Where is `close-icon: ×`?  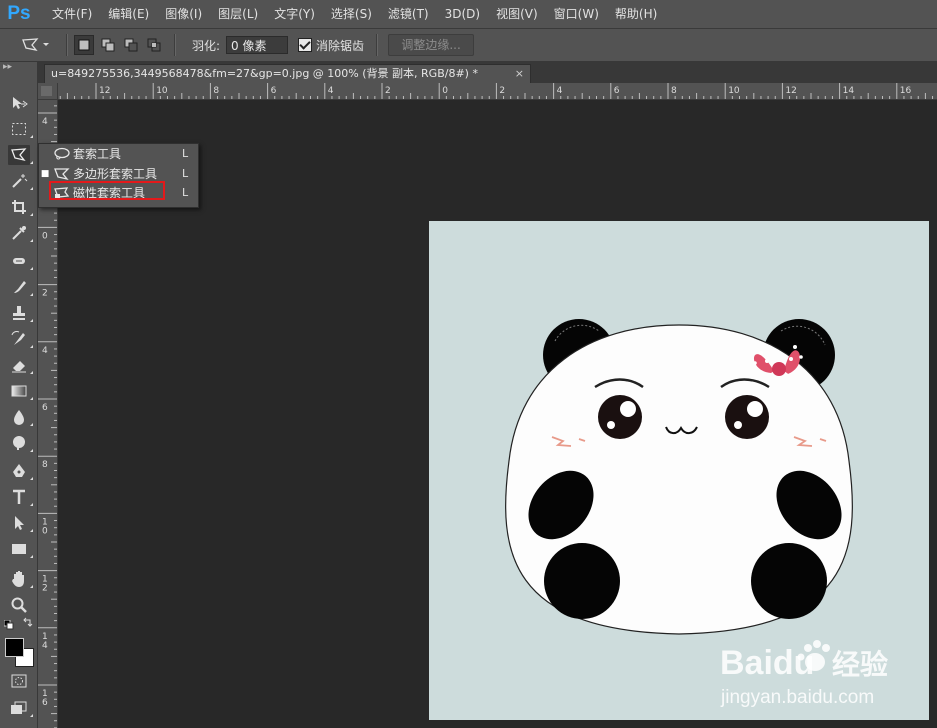
close-icon: × is located at coordinates (519, 74).